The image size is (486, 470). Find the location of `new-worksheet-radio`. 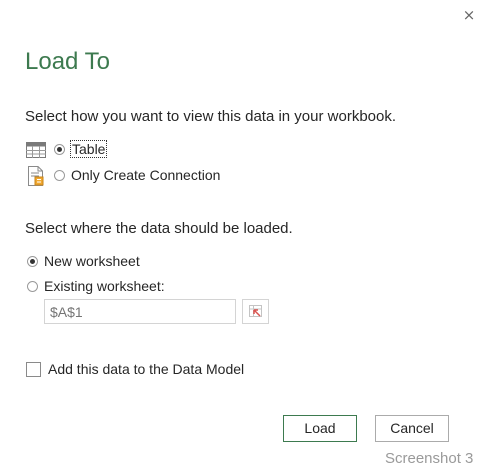

new-worksheet-radio is located at coordinates (32, 261).